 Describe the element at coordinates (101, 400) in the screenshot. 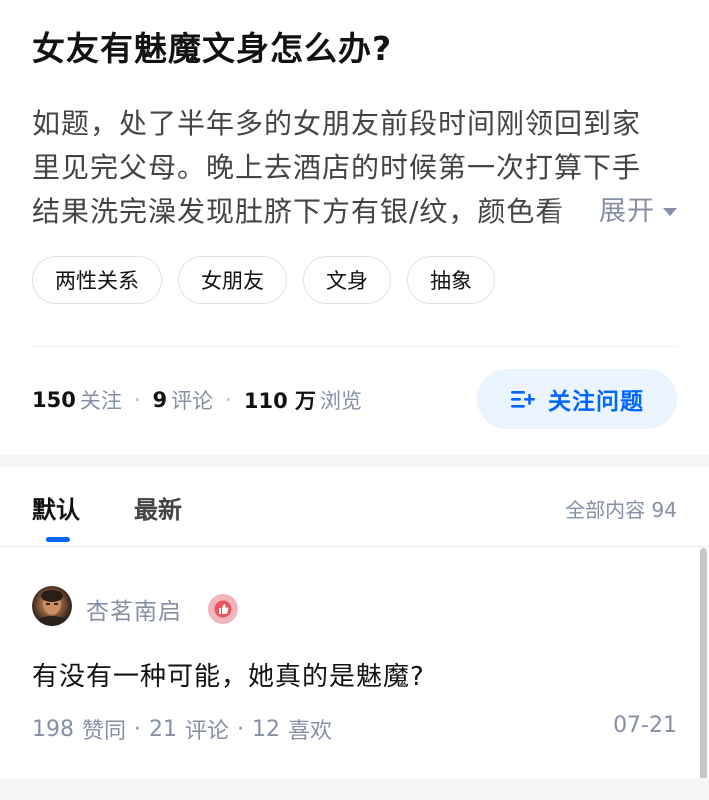

I see `followers-label: 关注` at that location.